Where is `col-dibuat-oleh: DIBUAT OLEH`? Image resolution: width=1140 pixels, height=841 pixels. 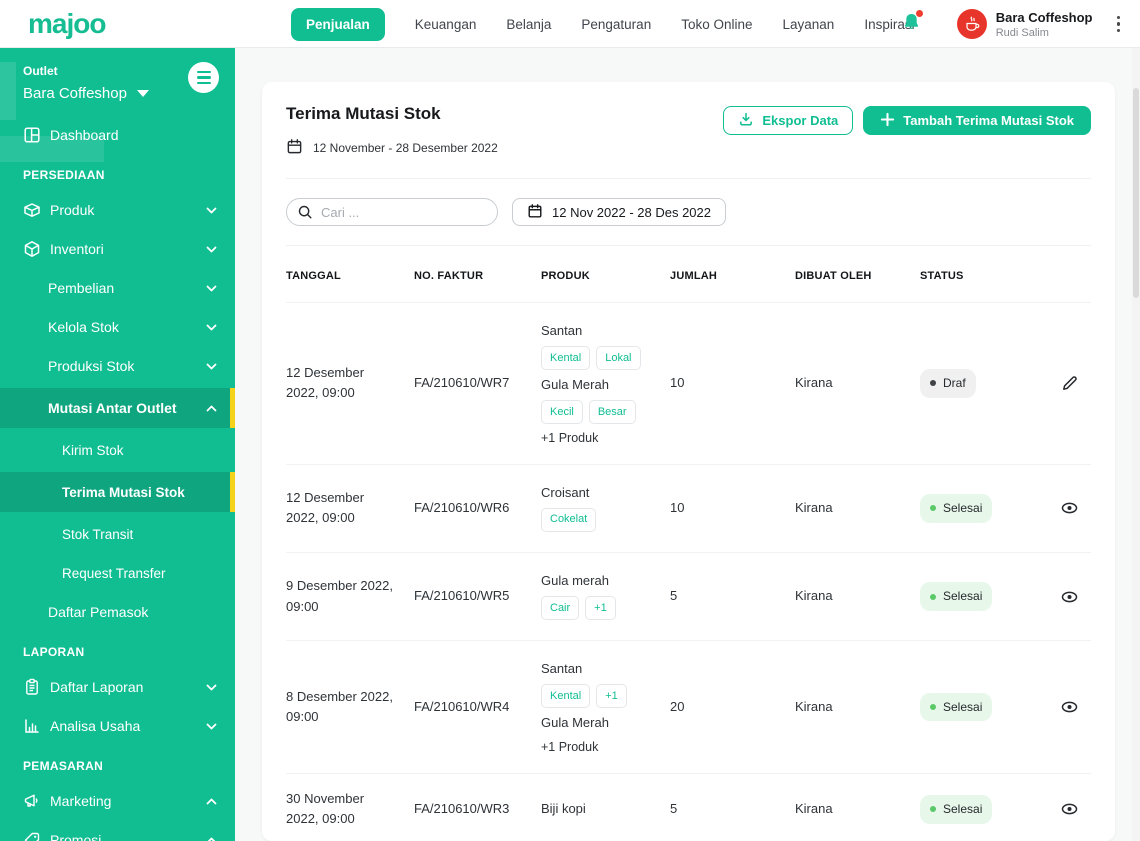
col-dibuat-oleh: DIBUAT OLEH is located at coordinates (833, 276).